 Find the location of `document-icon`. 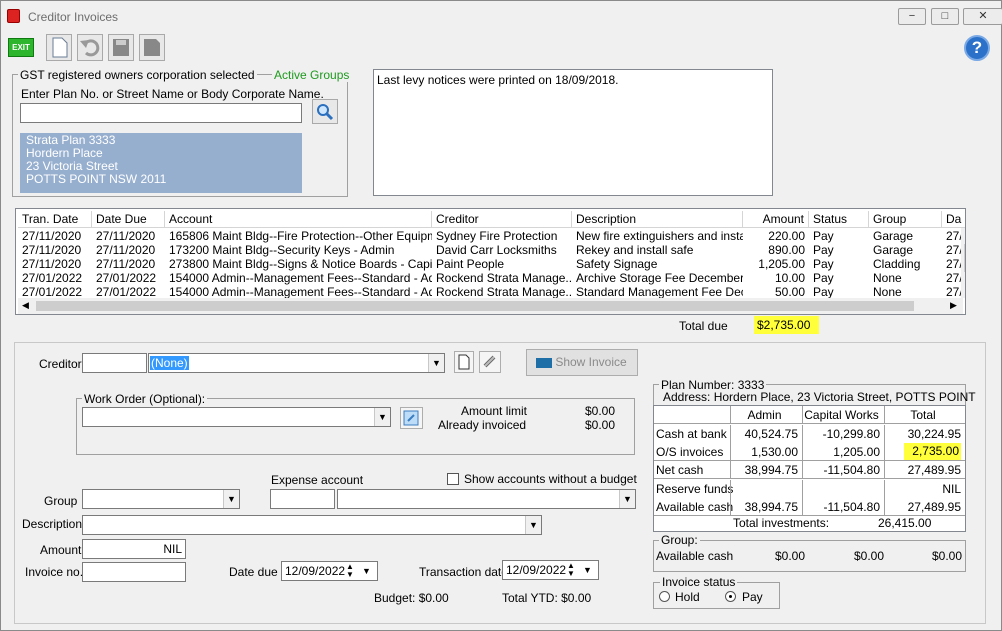

document-icon is located at coordinates (464, 362).